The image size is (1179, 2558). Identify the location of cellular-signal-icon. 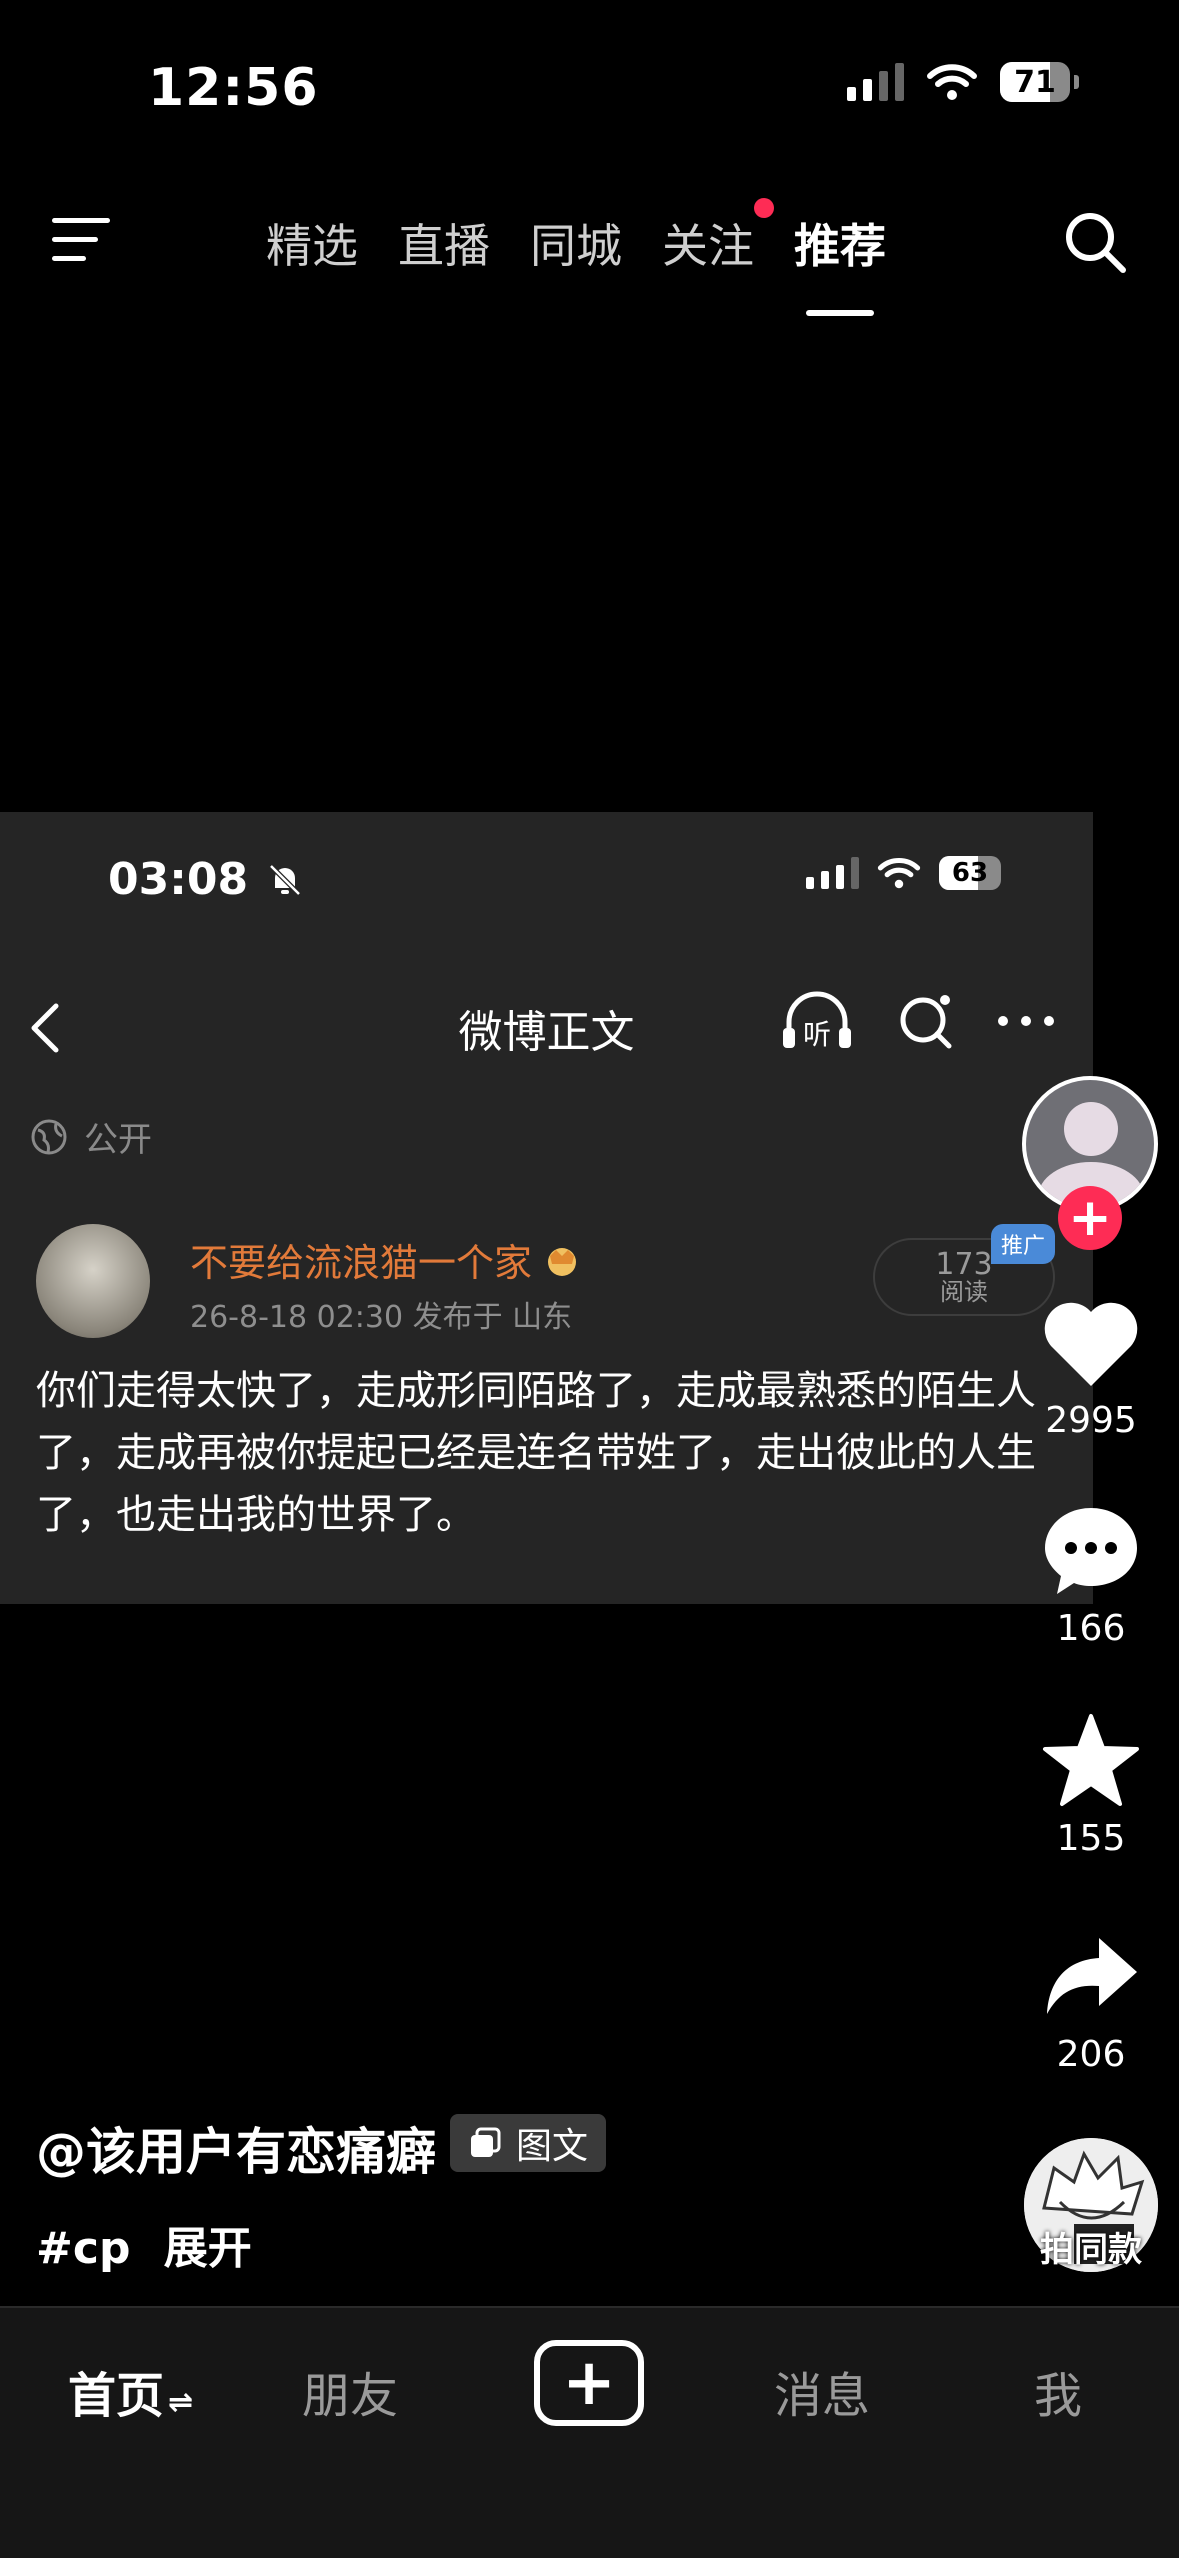
(875, 82).